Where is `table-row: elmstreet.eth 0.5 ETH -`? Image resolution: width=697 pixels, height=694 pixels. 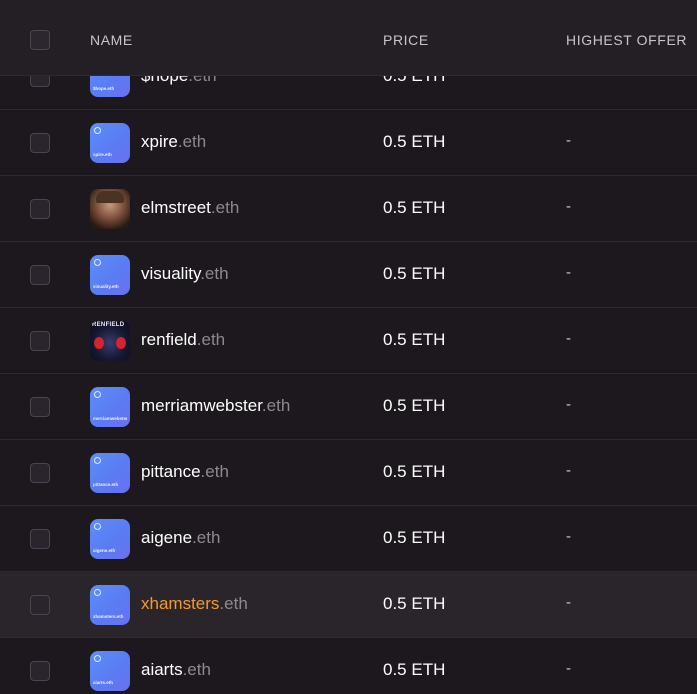
table-row: elmstreet.eth 0.5 ETH - is located at coordinates (348, 209).